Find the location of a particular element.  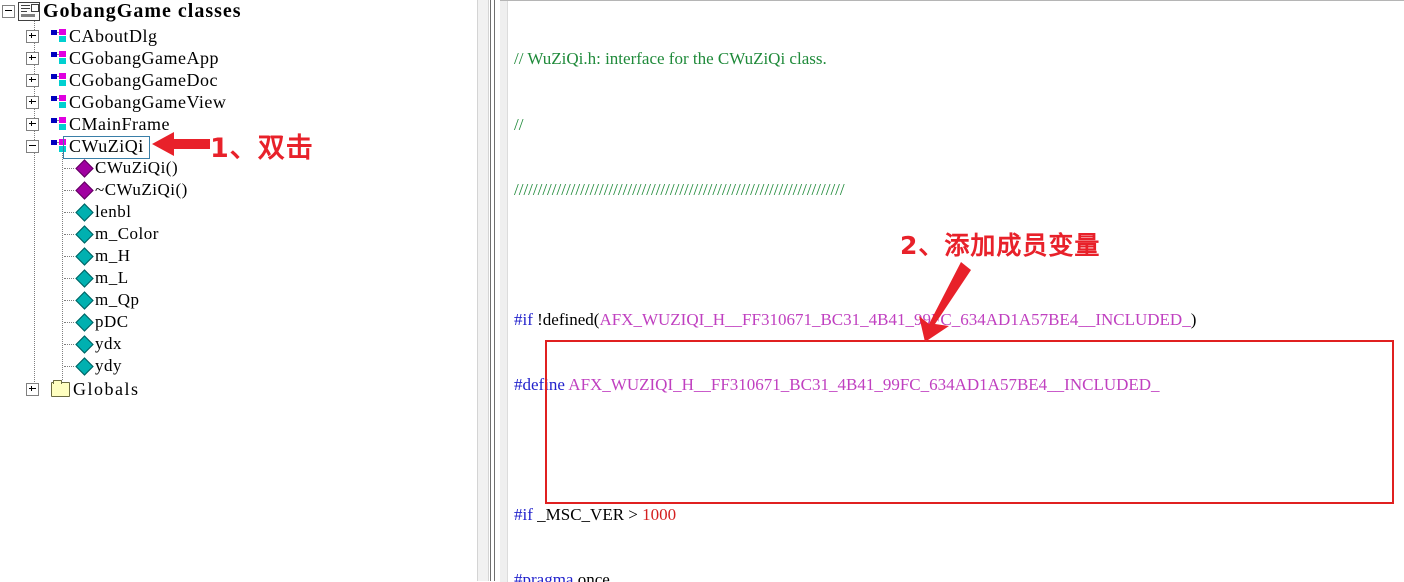

tree-node-member: ydy is located at coordinates (93, 366).